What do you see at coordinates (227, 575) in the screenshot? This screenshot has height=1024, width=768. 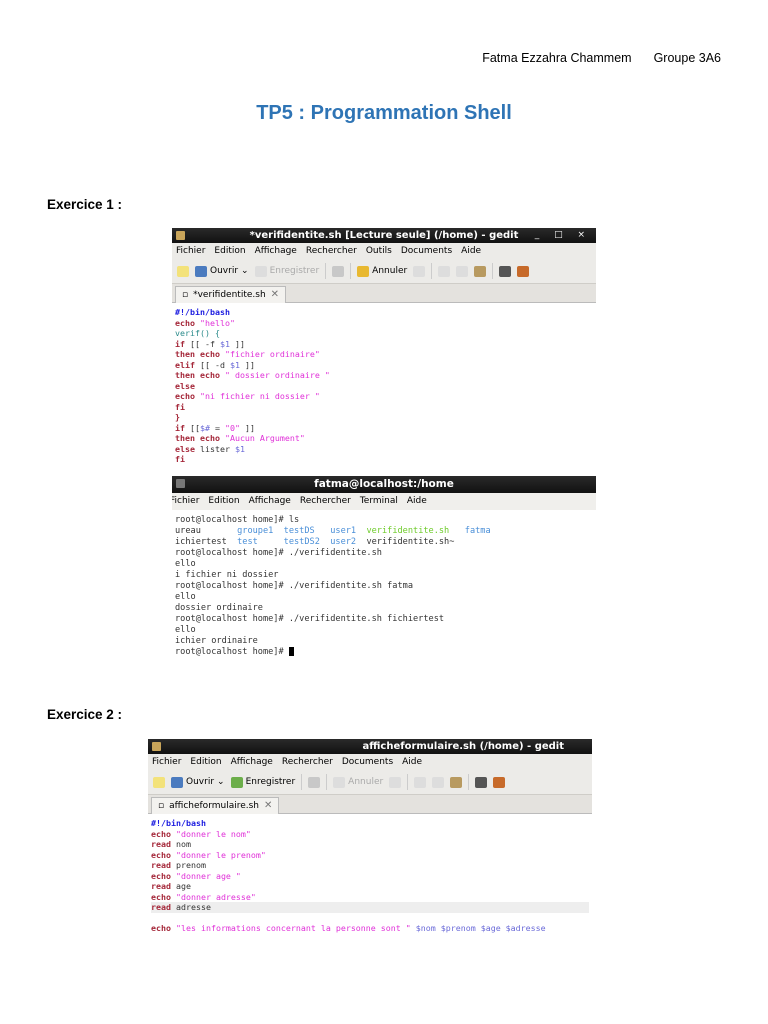 I see `code-token: i fichier ni dossier` at bounding box center [227, 575].